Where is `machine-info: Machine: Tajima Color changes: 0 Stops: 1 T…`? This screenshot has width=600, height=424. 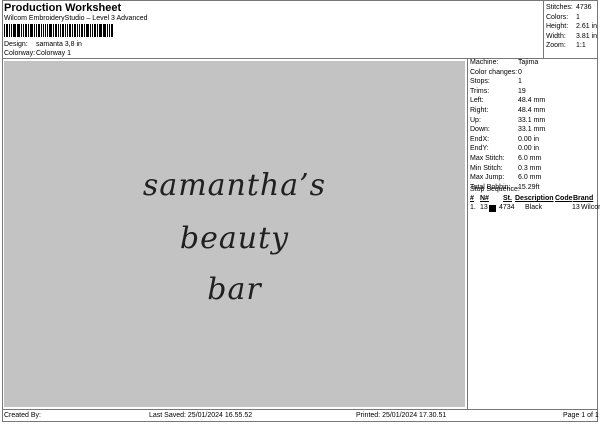 machine-info: Machine: Tajima Color changes: 0 Stops: 1 T… is located at coordinates (507, 125).